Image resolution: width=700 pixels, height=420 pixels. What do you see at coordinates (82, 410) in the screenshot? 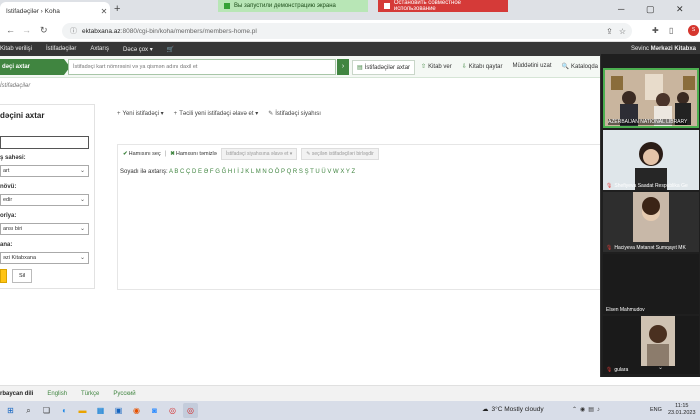
I see `file-explorer-icon: ▬` at bounding box center [82, 410].